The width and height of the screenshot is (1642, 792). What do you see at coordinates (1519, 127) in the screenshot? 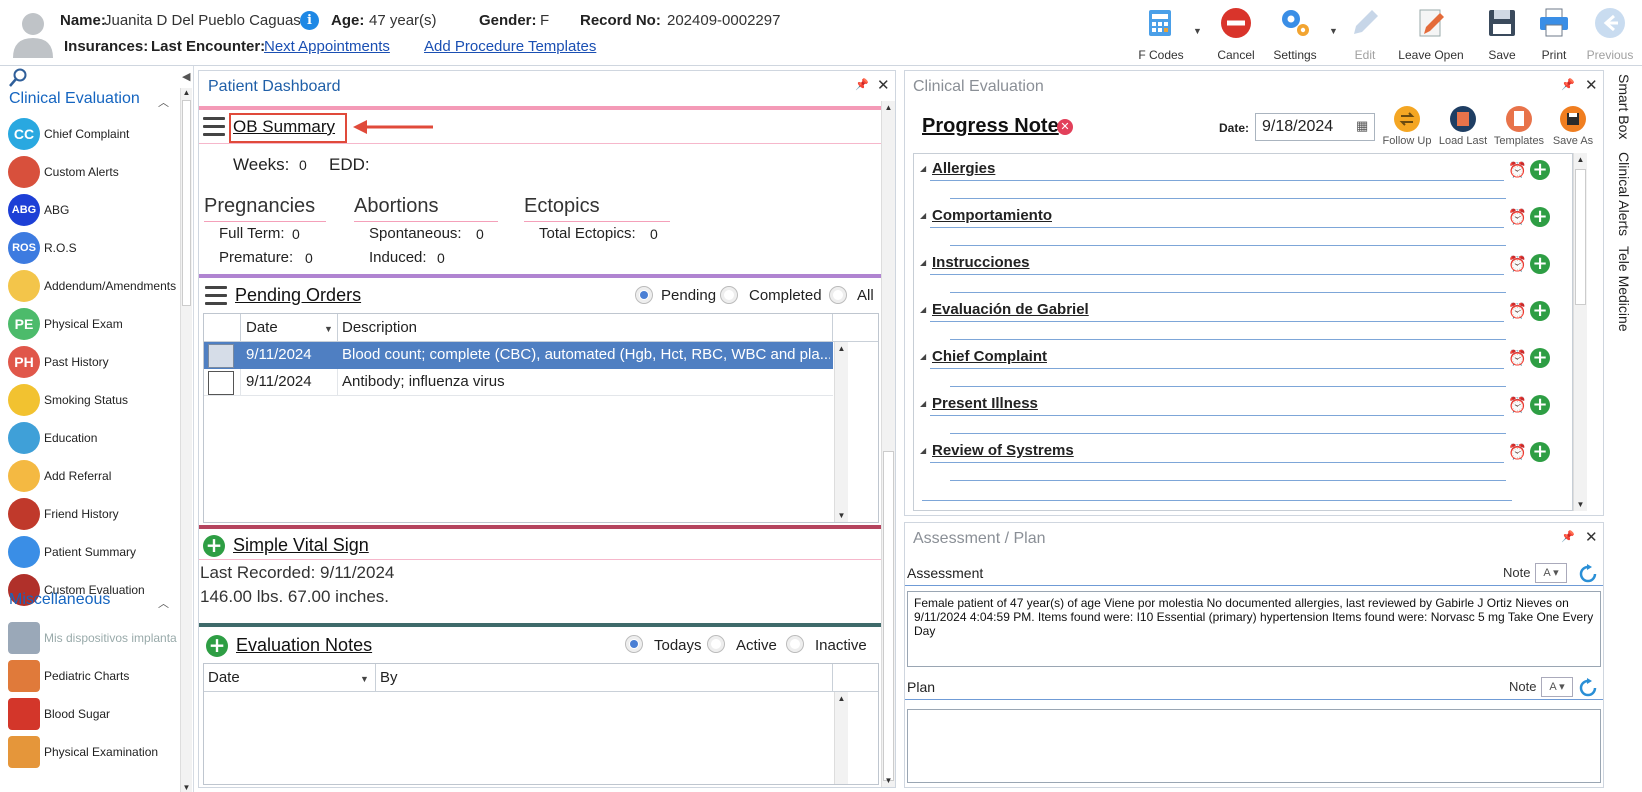
I see `templates-button: Templates` at bounding box center [1519, 127].